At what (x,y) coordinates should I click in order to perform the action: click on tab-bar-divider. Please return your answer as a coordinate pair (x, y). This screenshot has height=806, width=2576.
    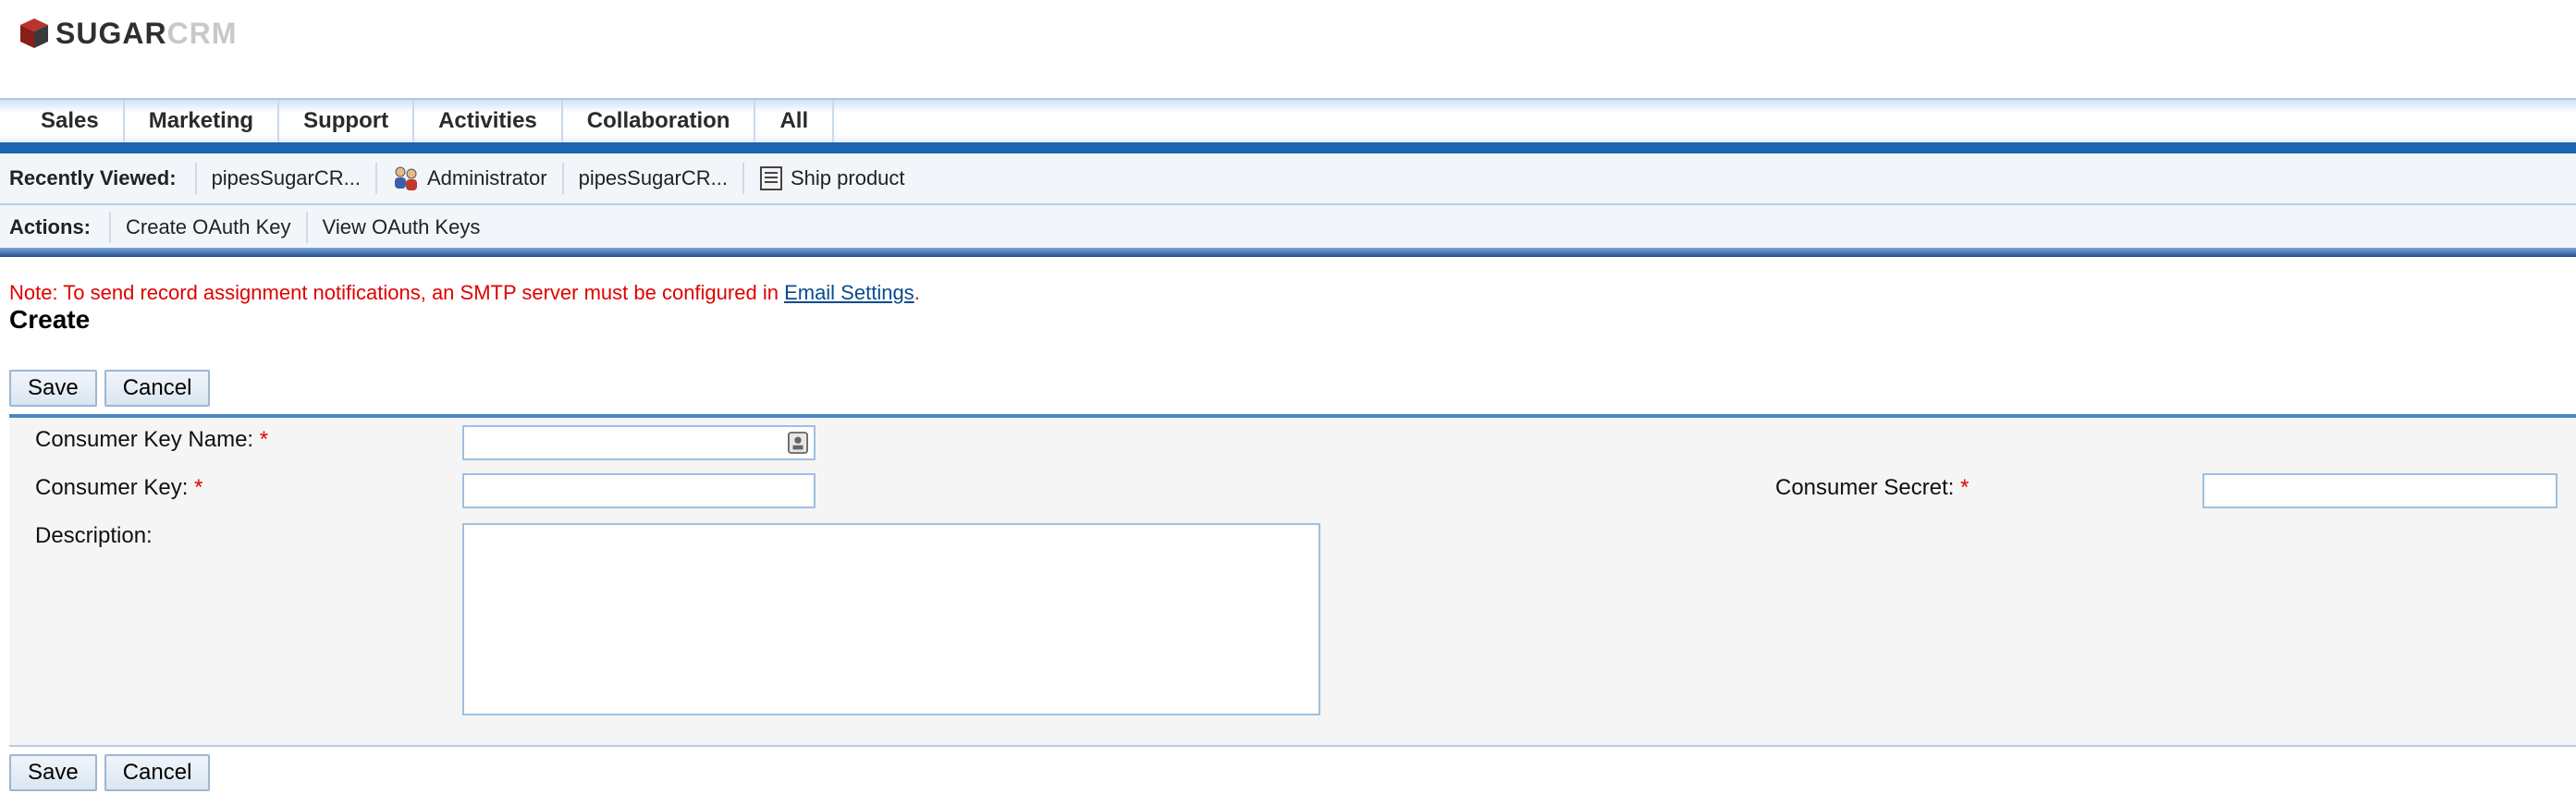
    Looking at the image, I should click on (1288, 147).